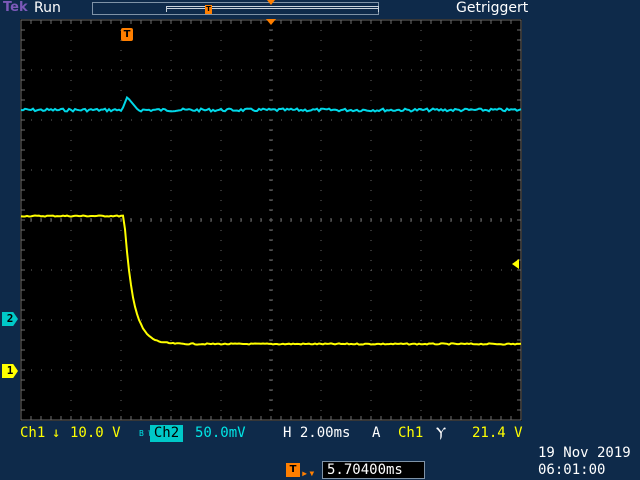  I want to click on trigger-source: Ch1, so click(410, 433).